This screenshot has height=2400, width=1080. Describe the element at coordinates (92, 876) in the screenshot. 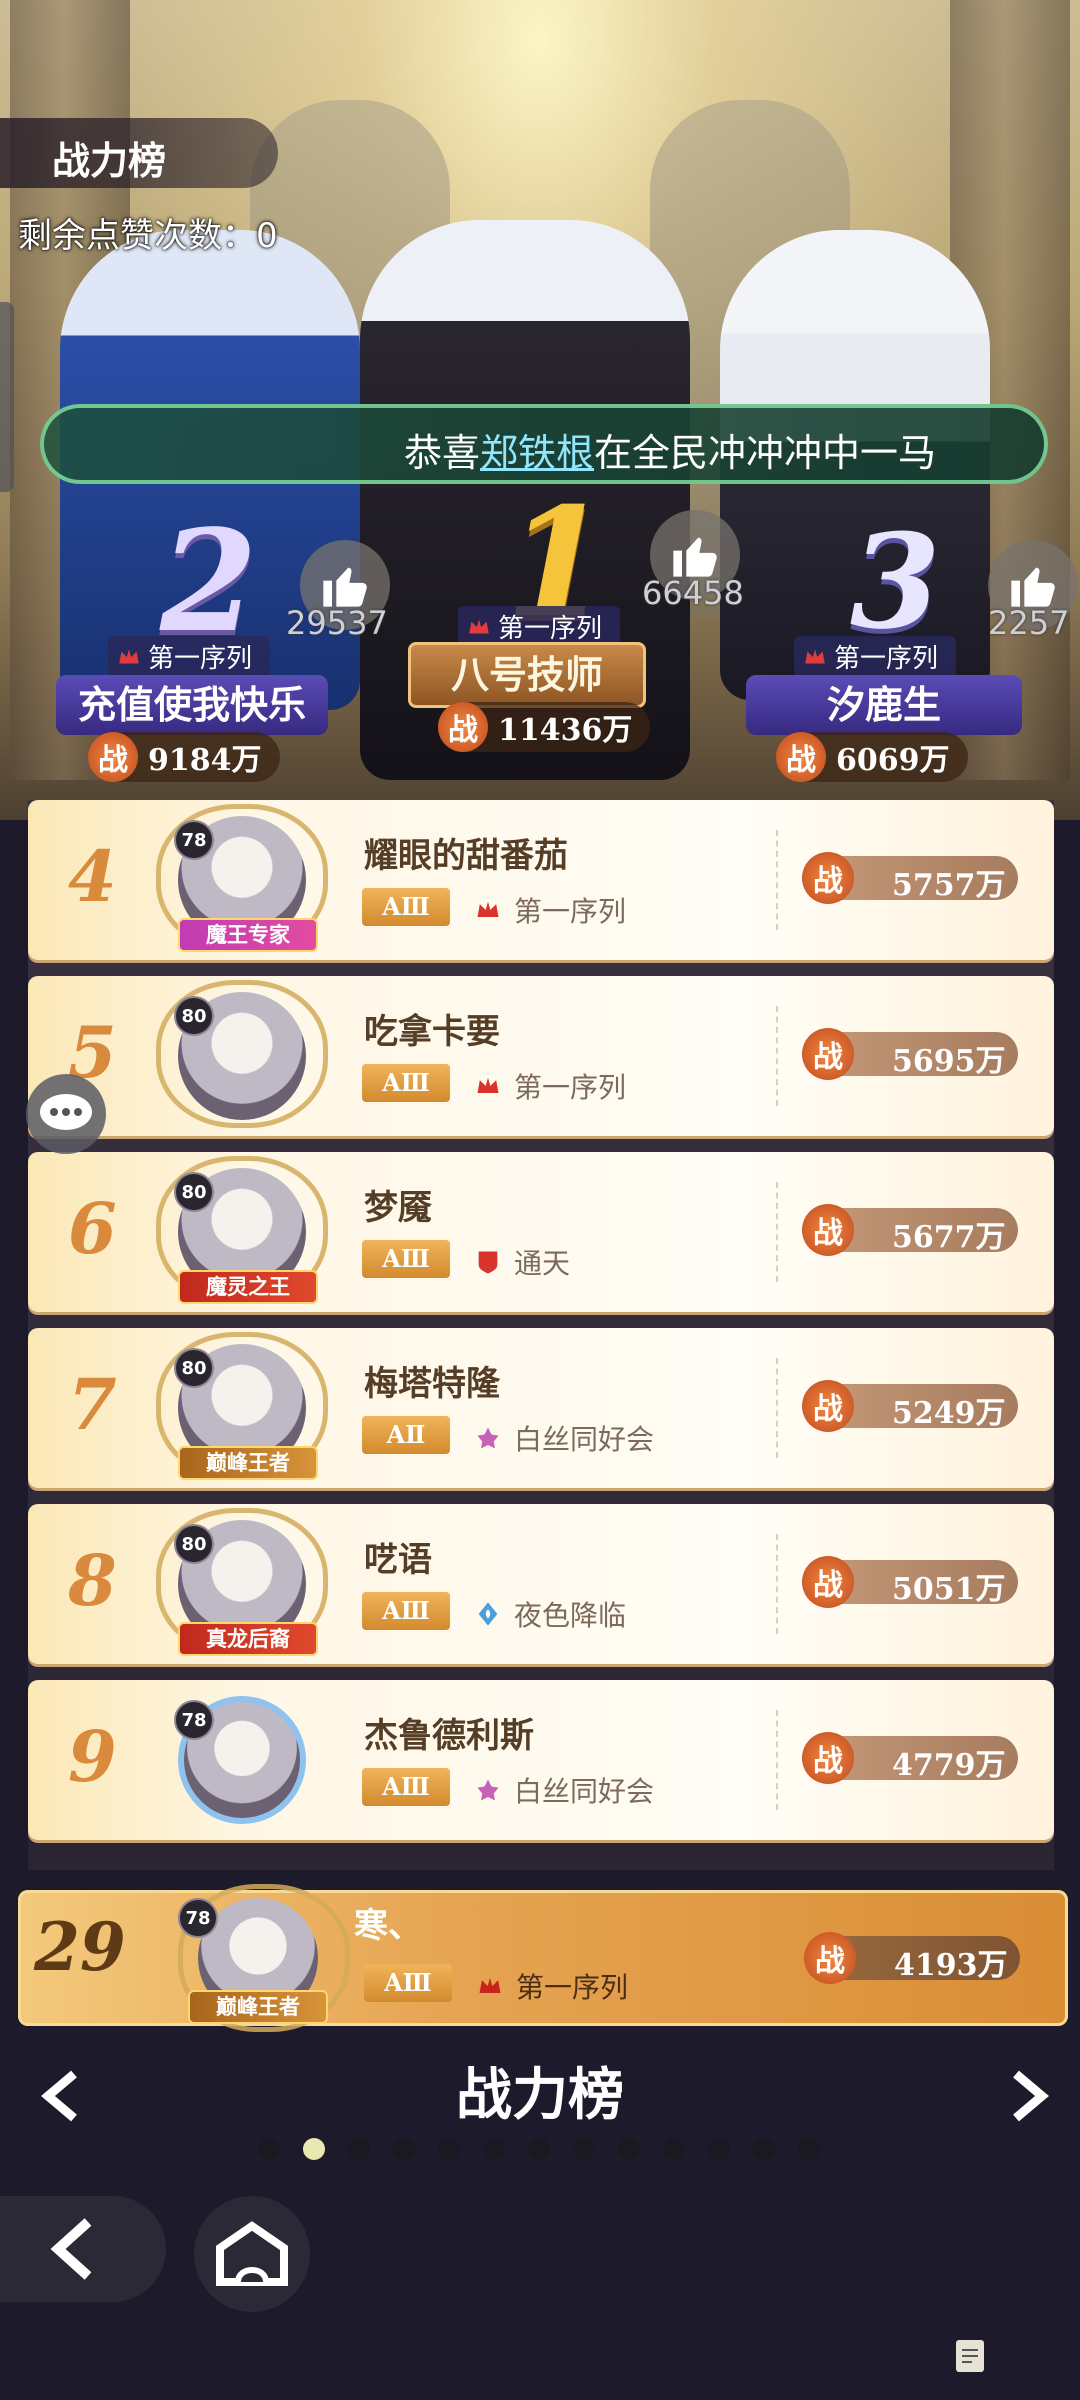

I see `rank-number: 4` at that location.